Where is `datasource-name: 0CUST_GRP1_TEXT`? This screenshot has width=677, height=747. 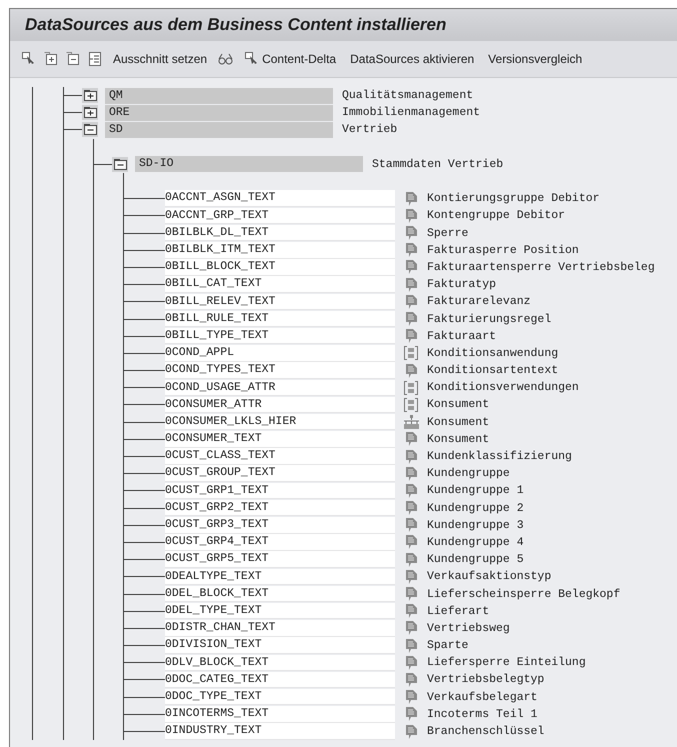
datasource-name: 0CUST_GRP1_TEXT is located at coordinates (280, 491).